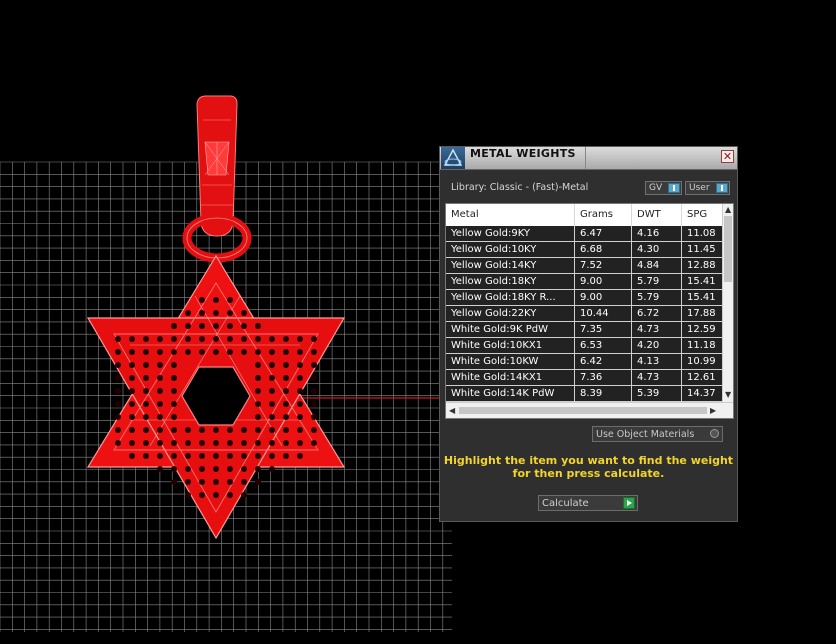  Describe the element at coordinates (728, 210) in the screenshot. I see `scroll-up-icon: ▲` at that location.